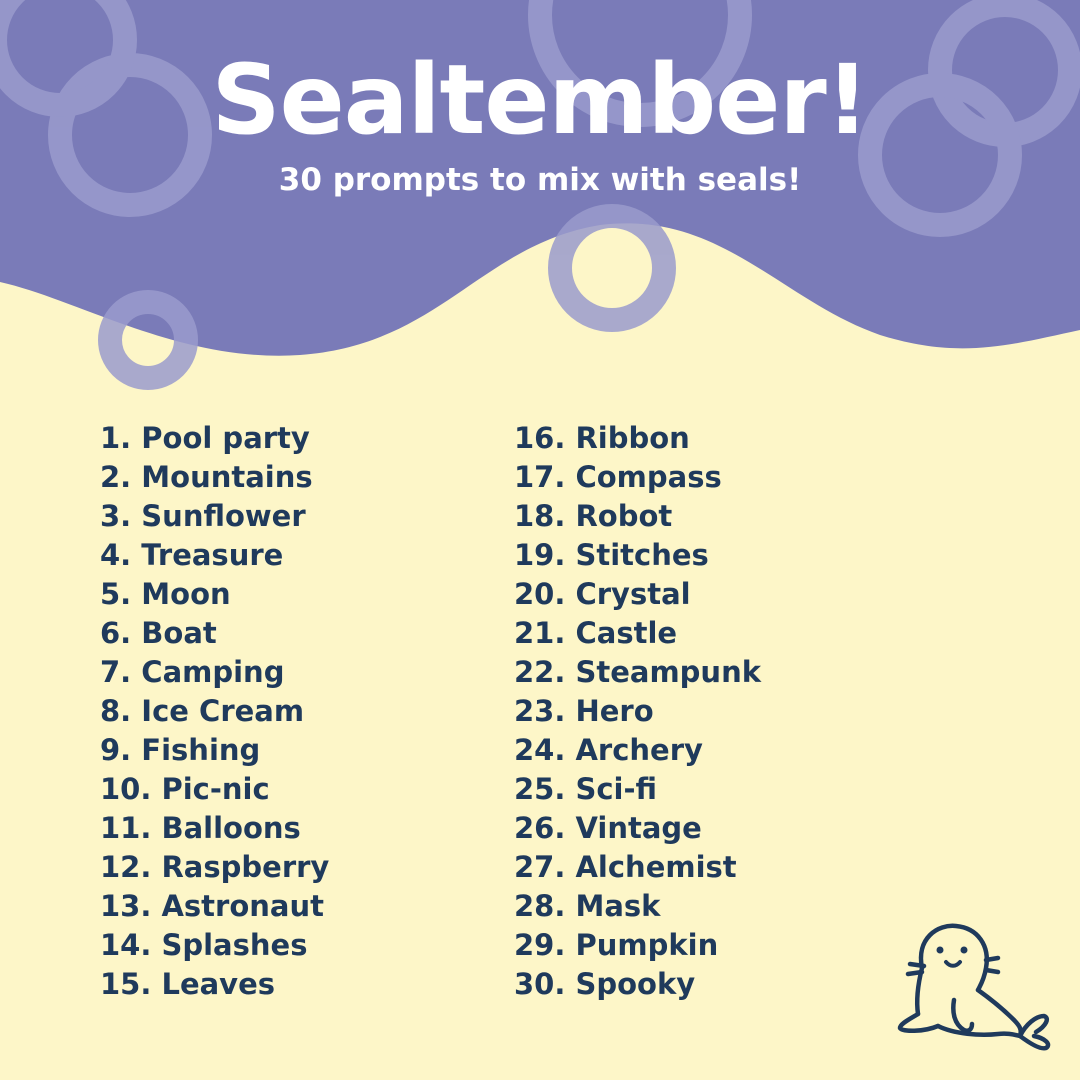 This screenshot has width=1080, height=1080. I want to click on list-item: 7. Camping, so click(192, 672).